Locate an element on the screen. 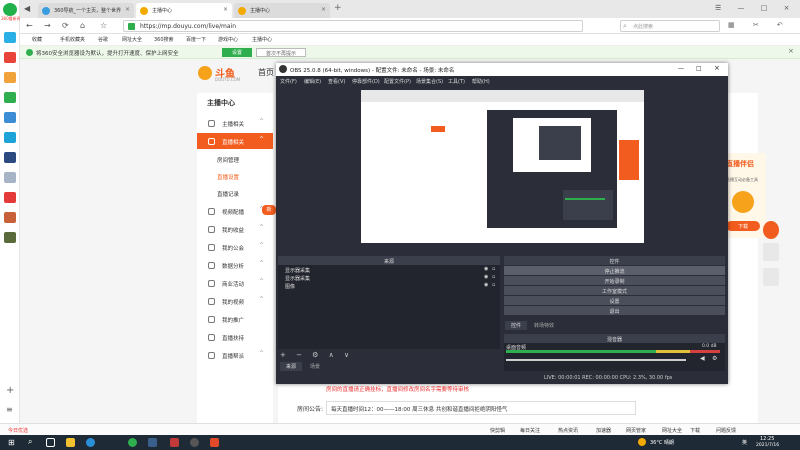 This screenshot has height=450, width=800. source-item: 显示器采集 is located at coordinates (297, 278).